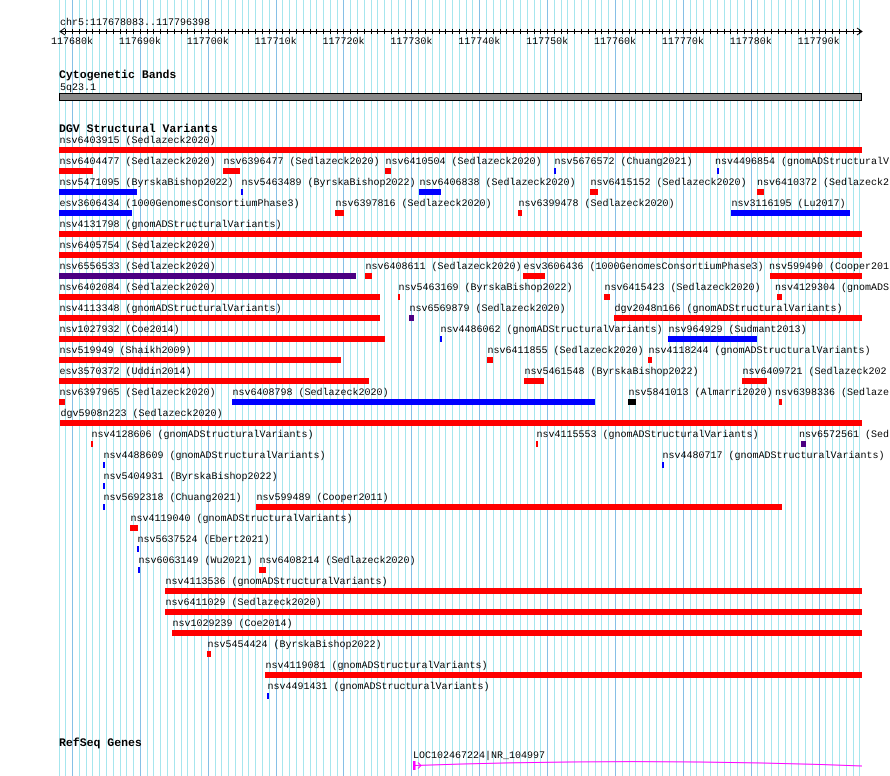 This screenshot has height=776, width=890. I want to click on variant-label: nsv1029239 (Coe2014), so click(232, 624).